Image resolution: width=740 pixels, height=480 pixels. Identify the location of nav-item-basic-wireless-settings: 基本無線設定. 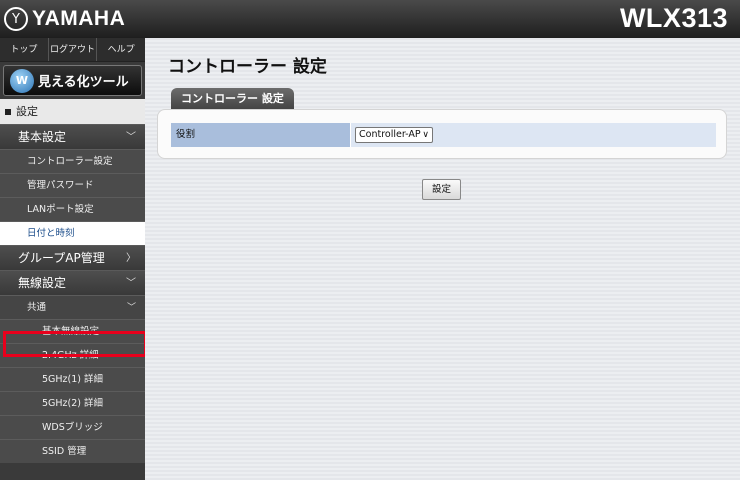
(72, 331).